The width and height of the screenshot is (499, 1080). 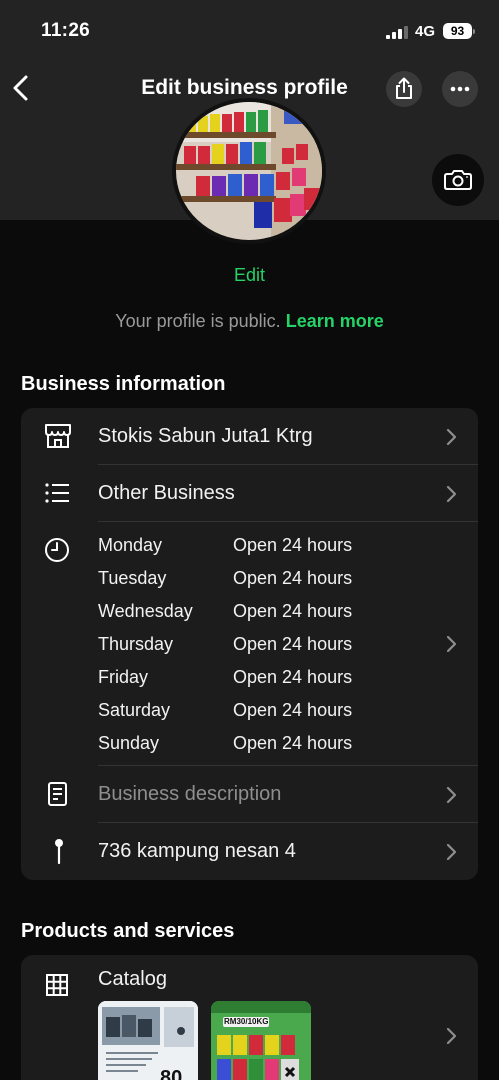 What do you see at coordinates (397, 32) in the screenshot?
I see `signal-icon` at bounding box center [397, 32].